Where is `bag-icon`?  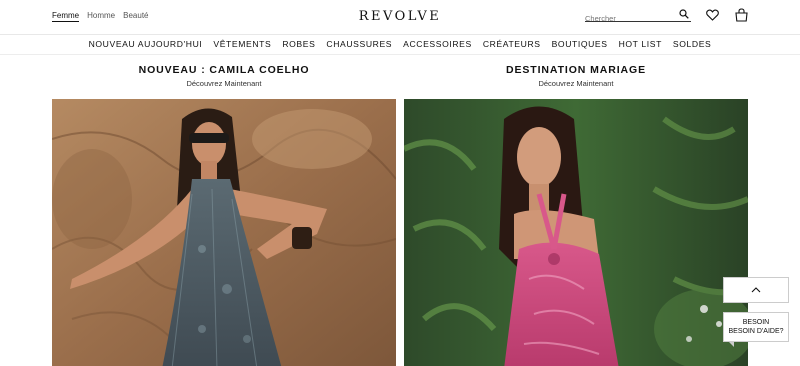 bag-icon is located at coordinates (741, 15).